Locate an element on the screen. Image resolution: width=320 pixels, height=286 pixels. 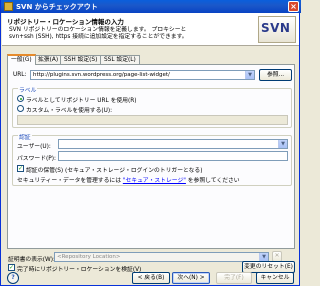
use-url-radio is located at coordinates (20, 98).